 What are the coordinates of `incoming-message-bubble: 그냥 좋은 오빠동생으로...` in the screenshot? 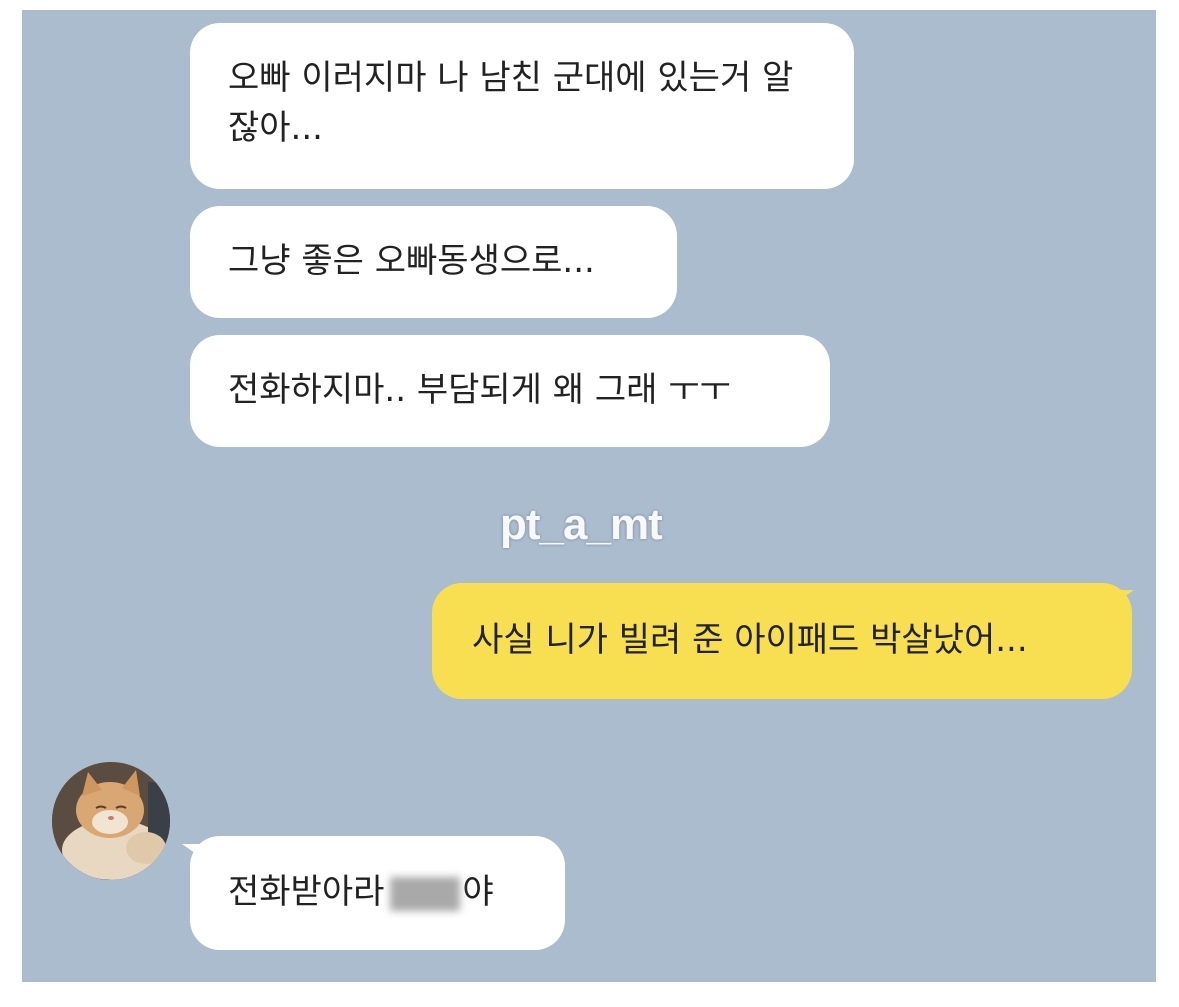 It's located at (433, 262).